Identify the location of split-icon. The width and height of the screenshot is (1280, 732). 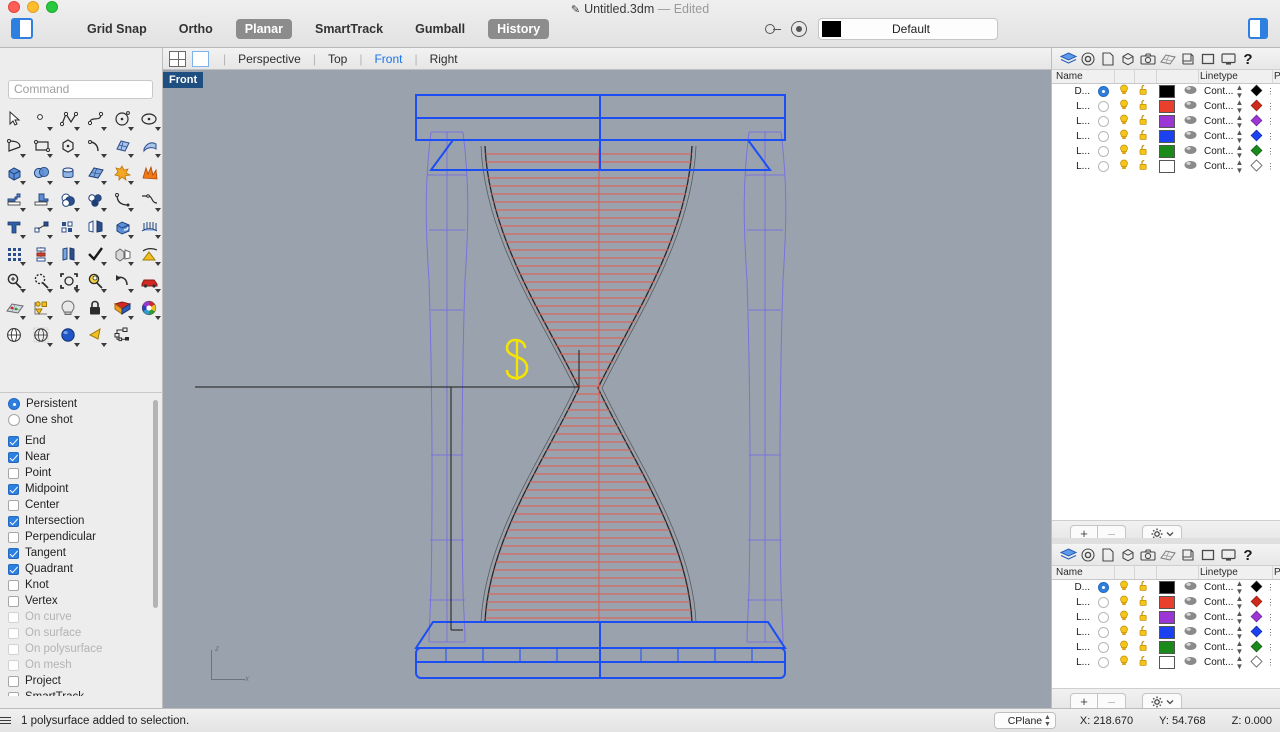
(123, 254).